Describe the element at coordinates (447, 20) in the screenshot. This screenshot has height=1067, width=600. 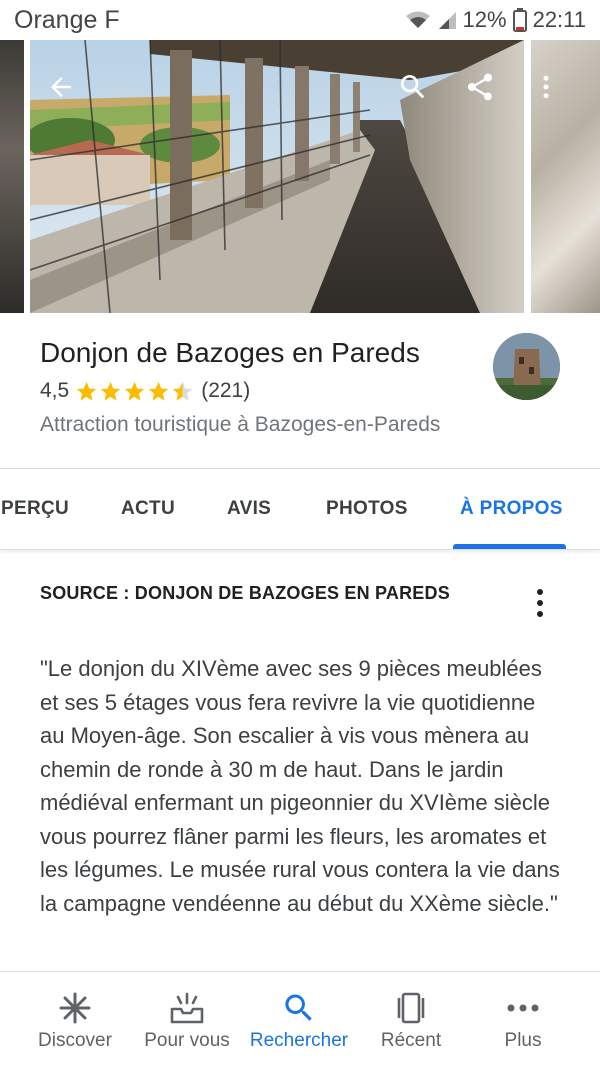
I see `signal-icon` at that location.